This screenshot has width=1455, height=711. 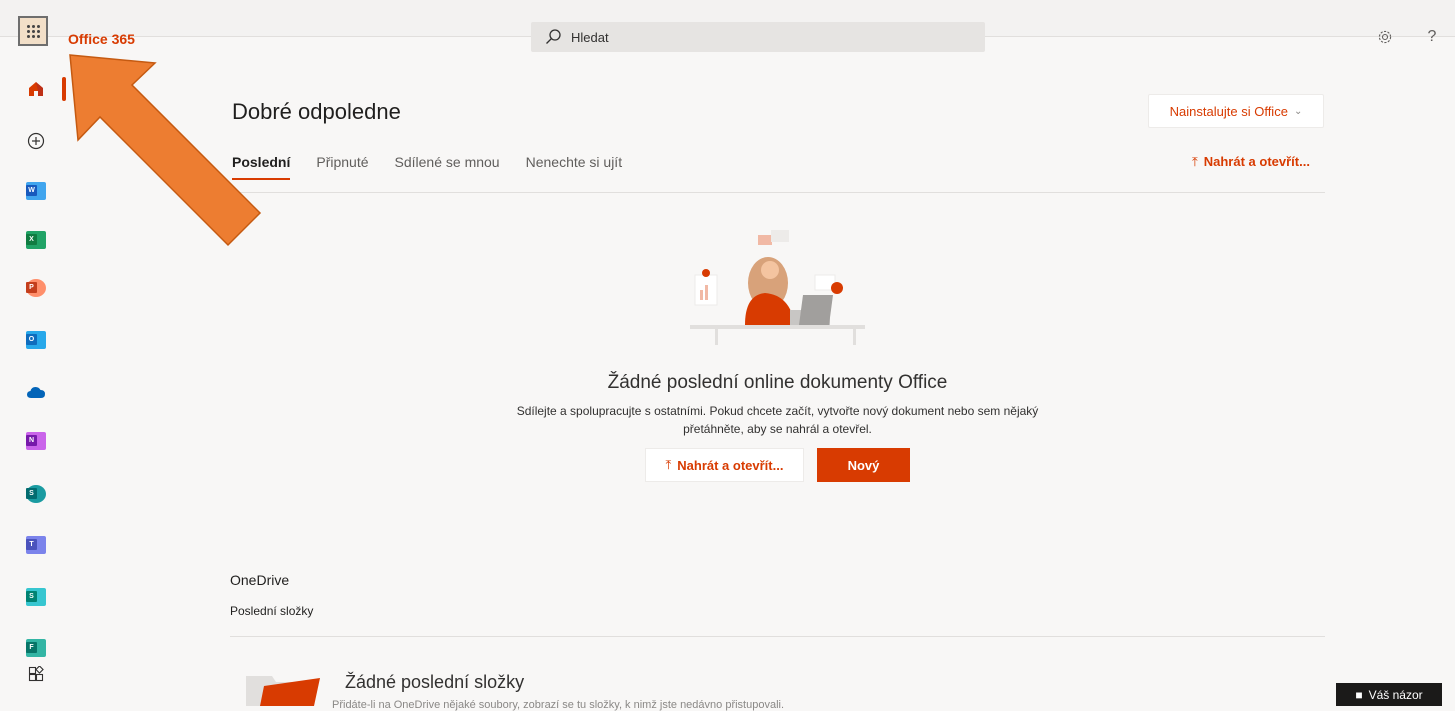 I want to click on tab-recent: Poslední, so click(x=261, y=167).